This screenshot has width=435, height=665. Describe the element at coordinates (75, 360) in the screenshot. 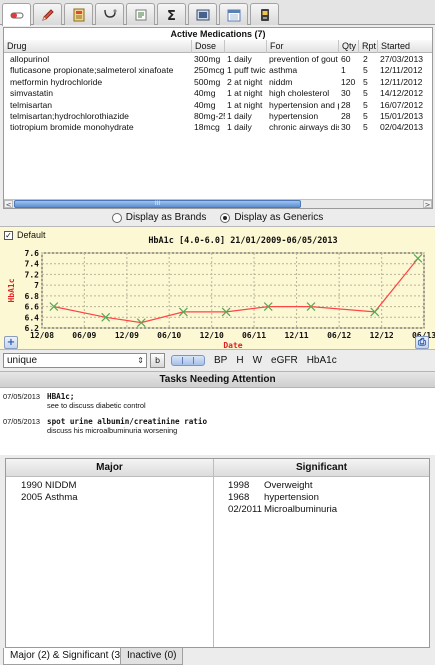

I see `filter-combo: unique ⇕` at that location.